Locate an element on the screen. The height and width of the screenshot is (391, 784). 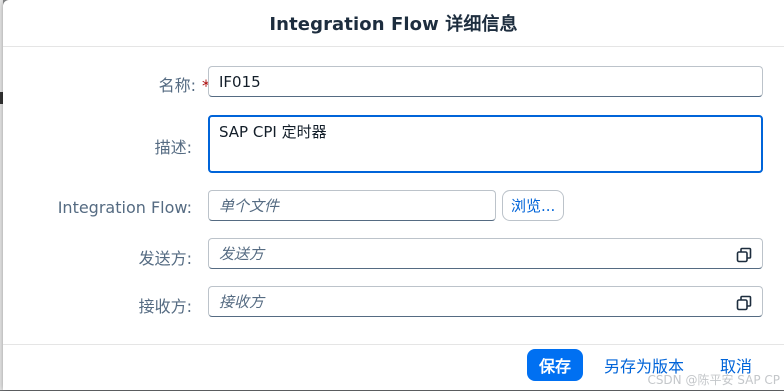
integration-flow-label: Integration Flow: is located at coordinates (124, 207).